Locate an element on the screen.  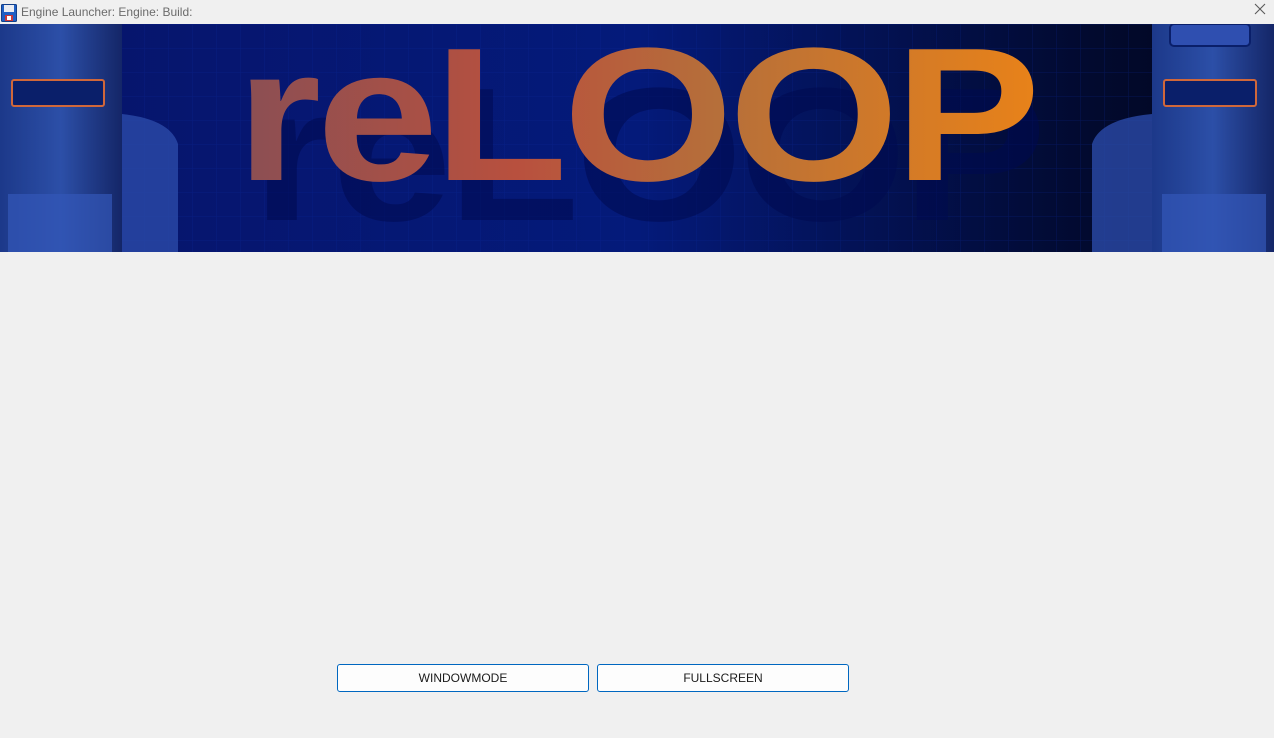
title-bar: Engine Launcher: Engine: Build: is located at coordinates (637, 12).